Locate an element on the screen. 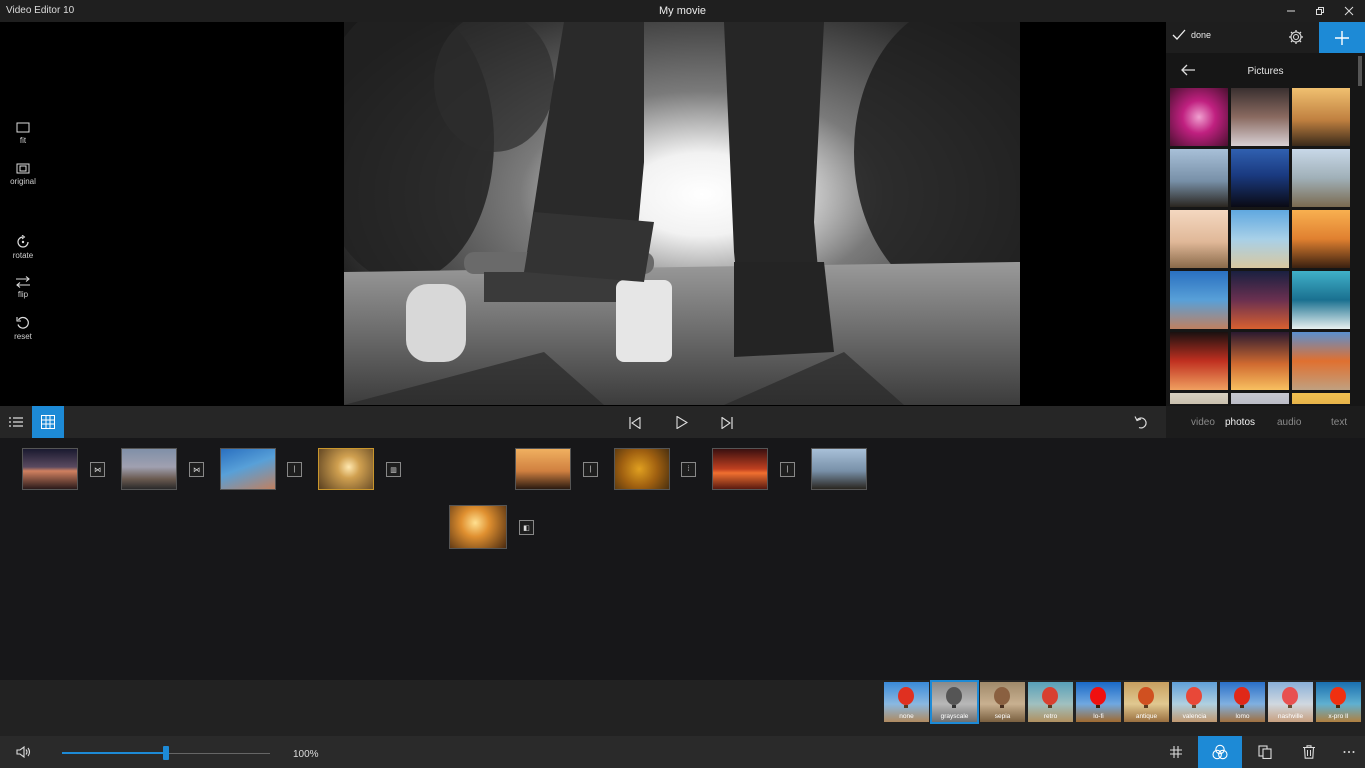 This screenshot has width=1365, height=768. flip-icon is located at coordinates (23, 282).